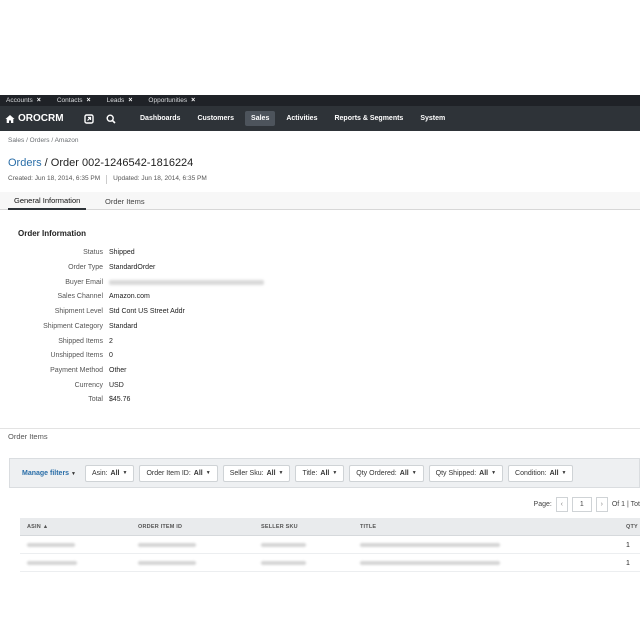  What do you see at coordinates (432, 118) in the screenshot?
I see `menu-item-system: System` at bounding box center [432, 118].